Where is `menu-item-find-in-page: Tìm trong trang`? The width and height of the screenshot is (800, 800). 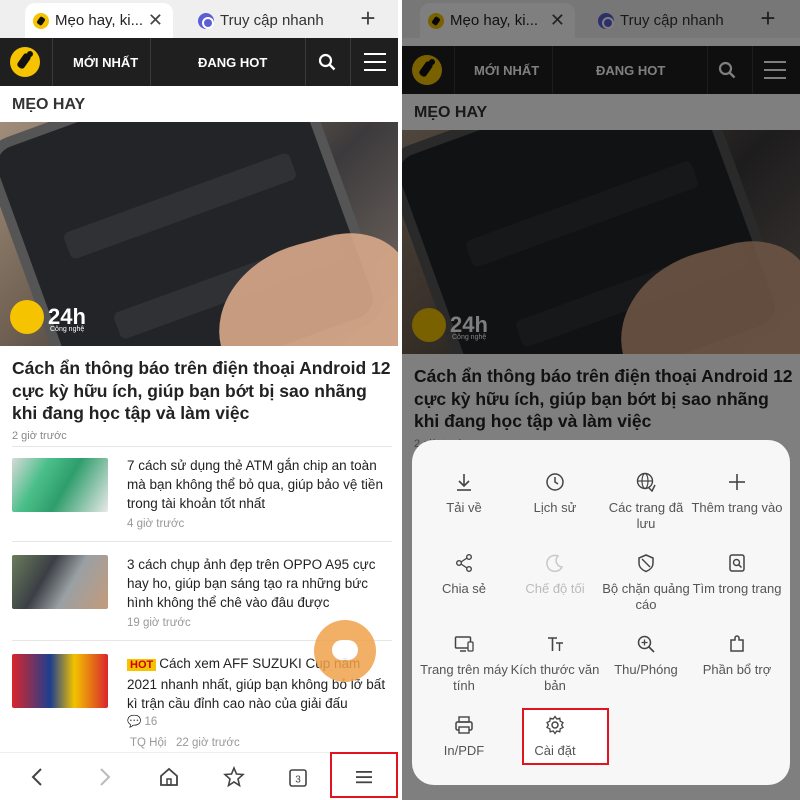
menu-item-find-in-page: Tìm trong trang is located at coordinates (737, 575).